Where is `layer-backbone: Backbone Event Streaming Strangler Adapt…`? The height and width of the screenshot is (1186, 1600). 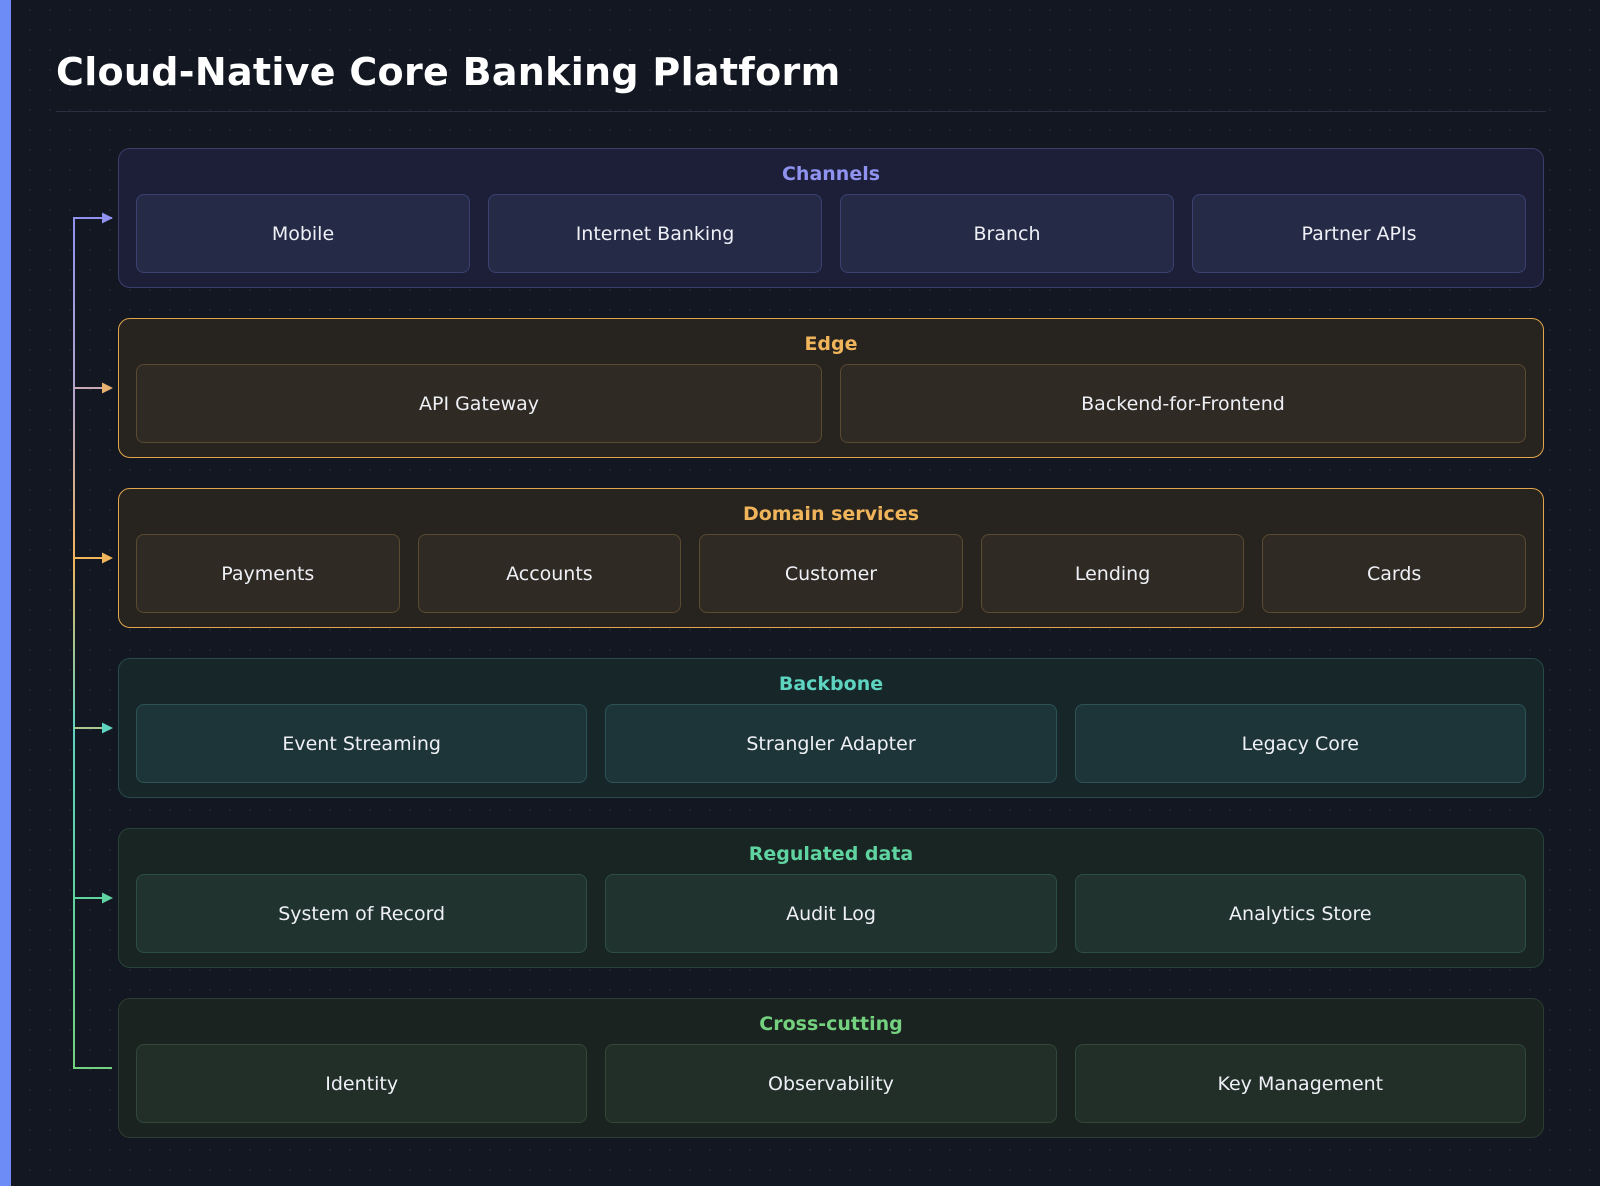
layer-backbone: Backbone Event Streaming Strangler Adapt… is located at coordinates (831, 728).